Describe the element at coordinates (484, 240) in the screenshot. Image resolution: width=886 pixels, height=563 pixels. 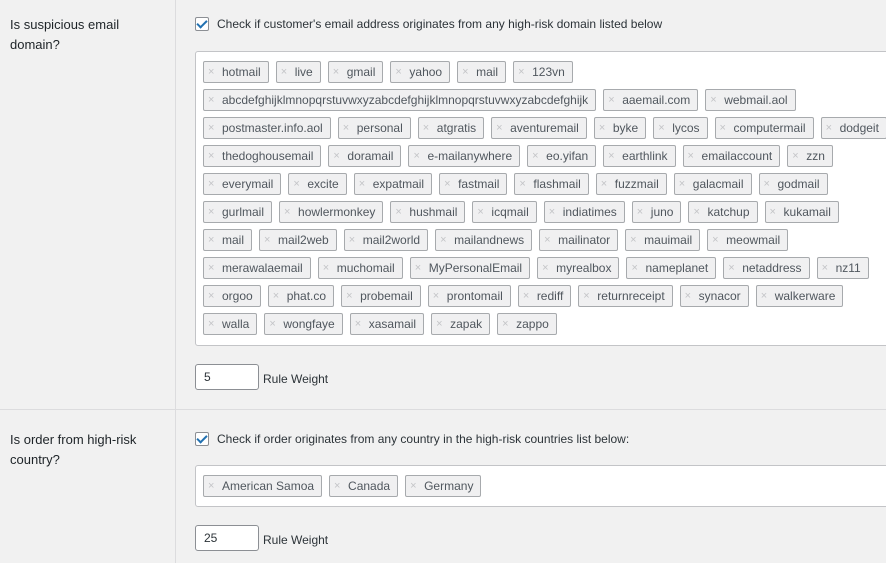
I see `domain-tag: × mailandnews` at that location.